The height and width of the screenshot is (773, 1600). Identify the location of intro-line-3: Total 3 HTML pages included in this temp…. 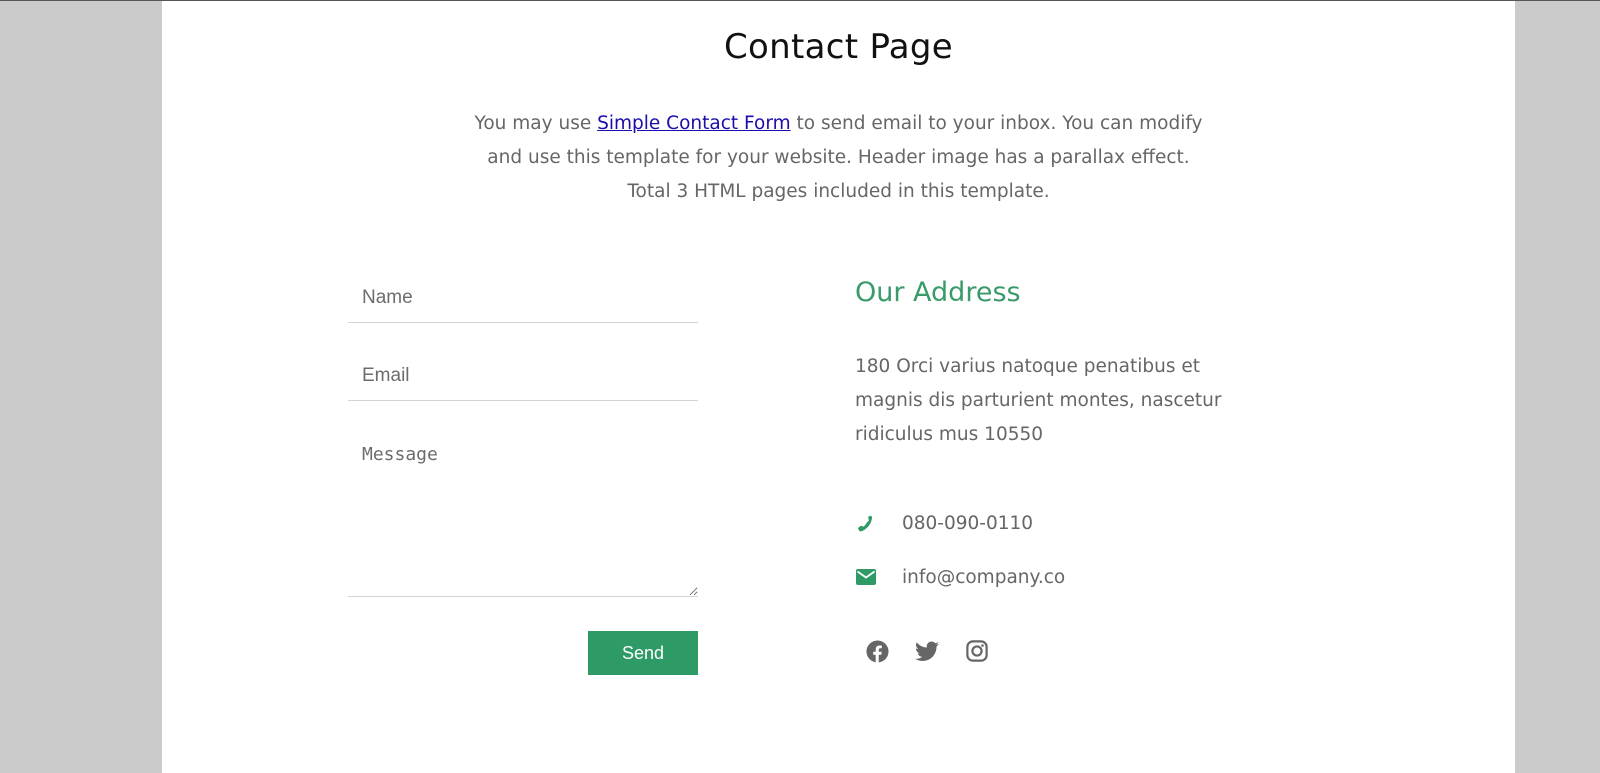
(838, 191).